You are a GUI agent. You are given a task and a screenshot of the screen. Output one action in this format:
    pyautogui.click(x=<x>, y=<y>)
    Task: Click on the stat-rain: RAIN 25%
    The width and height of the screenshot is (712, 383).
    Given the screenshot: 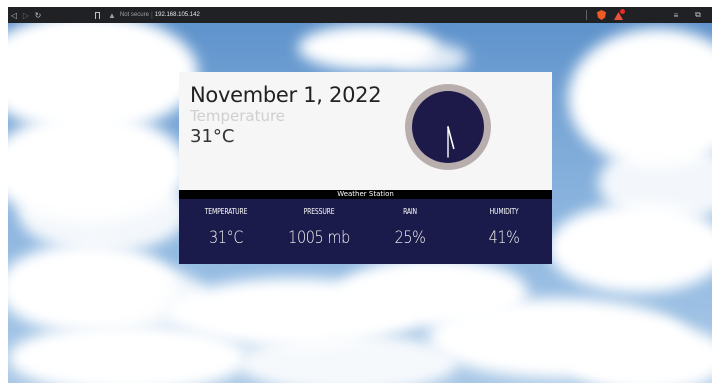 What is the action you would take?
    pyautogui.click(x=410, y=231)
    